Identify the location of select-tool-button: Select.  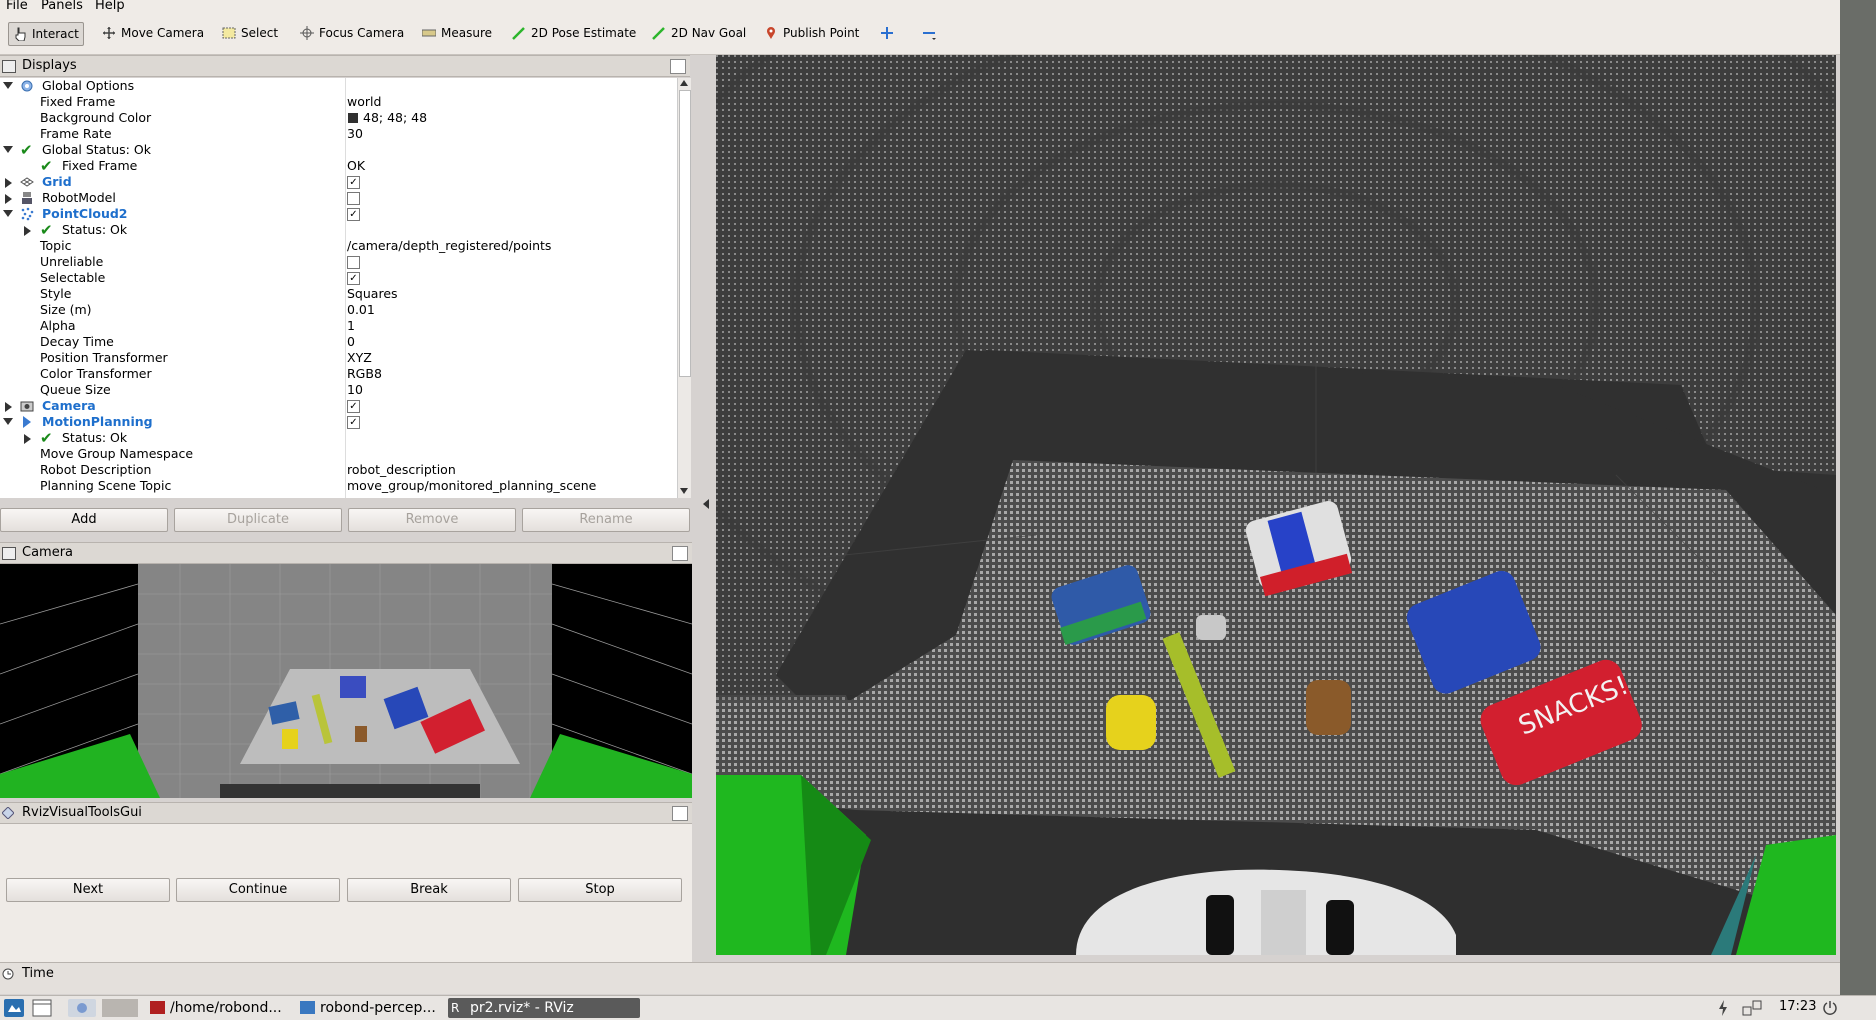
(250, 33).